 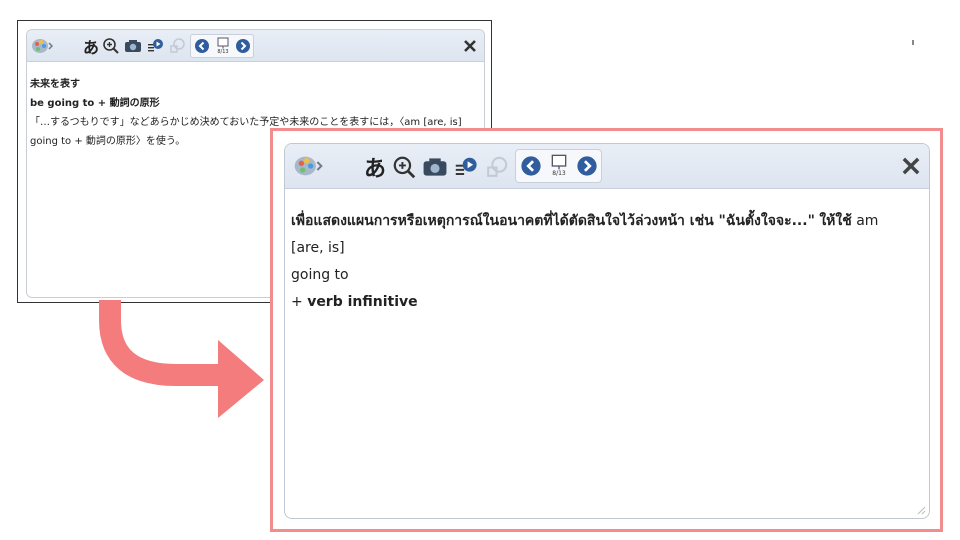 What do you see at coordinates (297, 302) in the screenshot?
I see `plus-sign: +` at bounding box center [297, 302].